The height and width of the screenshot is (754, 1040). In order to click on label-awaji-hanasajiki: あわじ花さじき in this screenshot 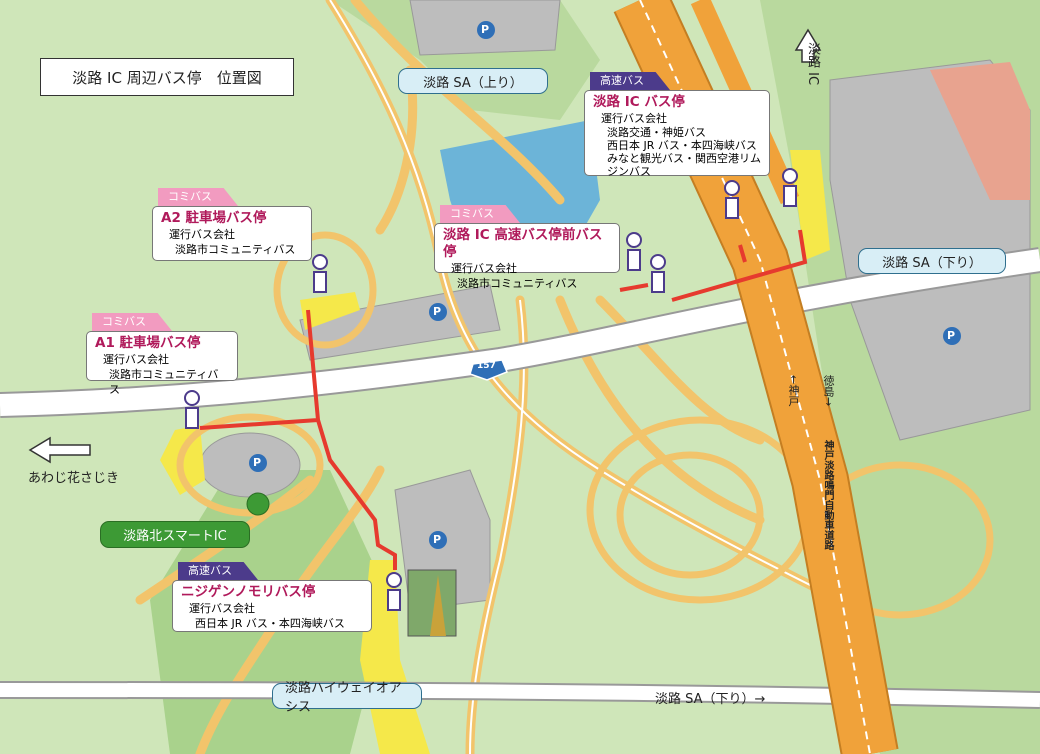, I will do `click(74, 478)`.